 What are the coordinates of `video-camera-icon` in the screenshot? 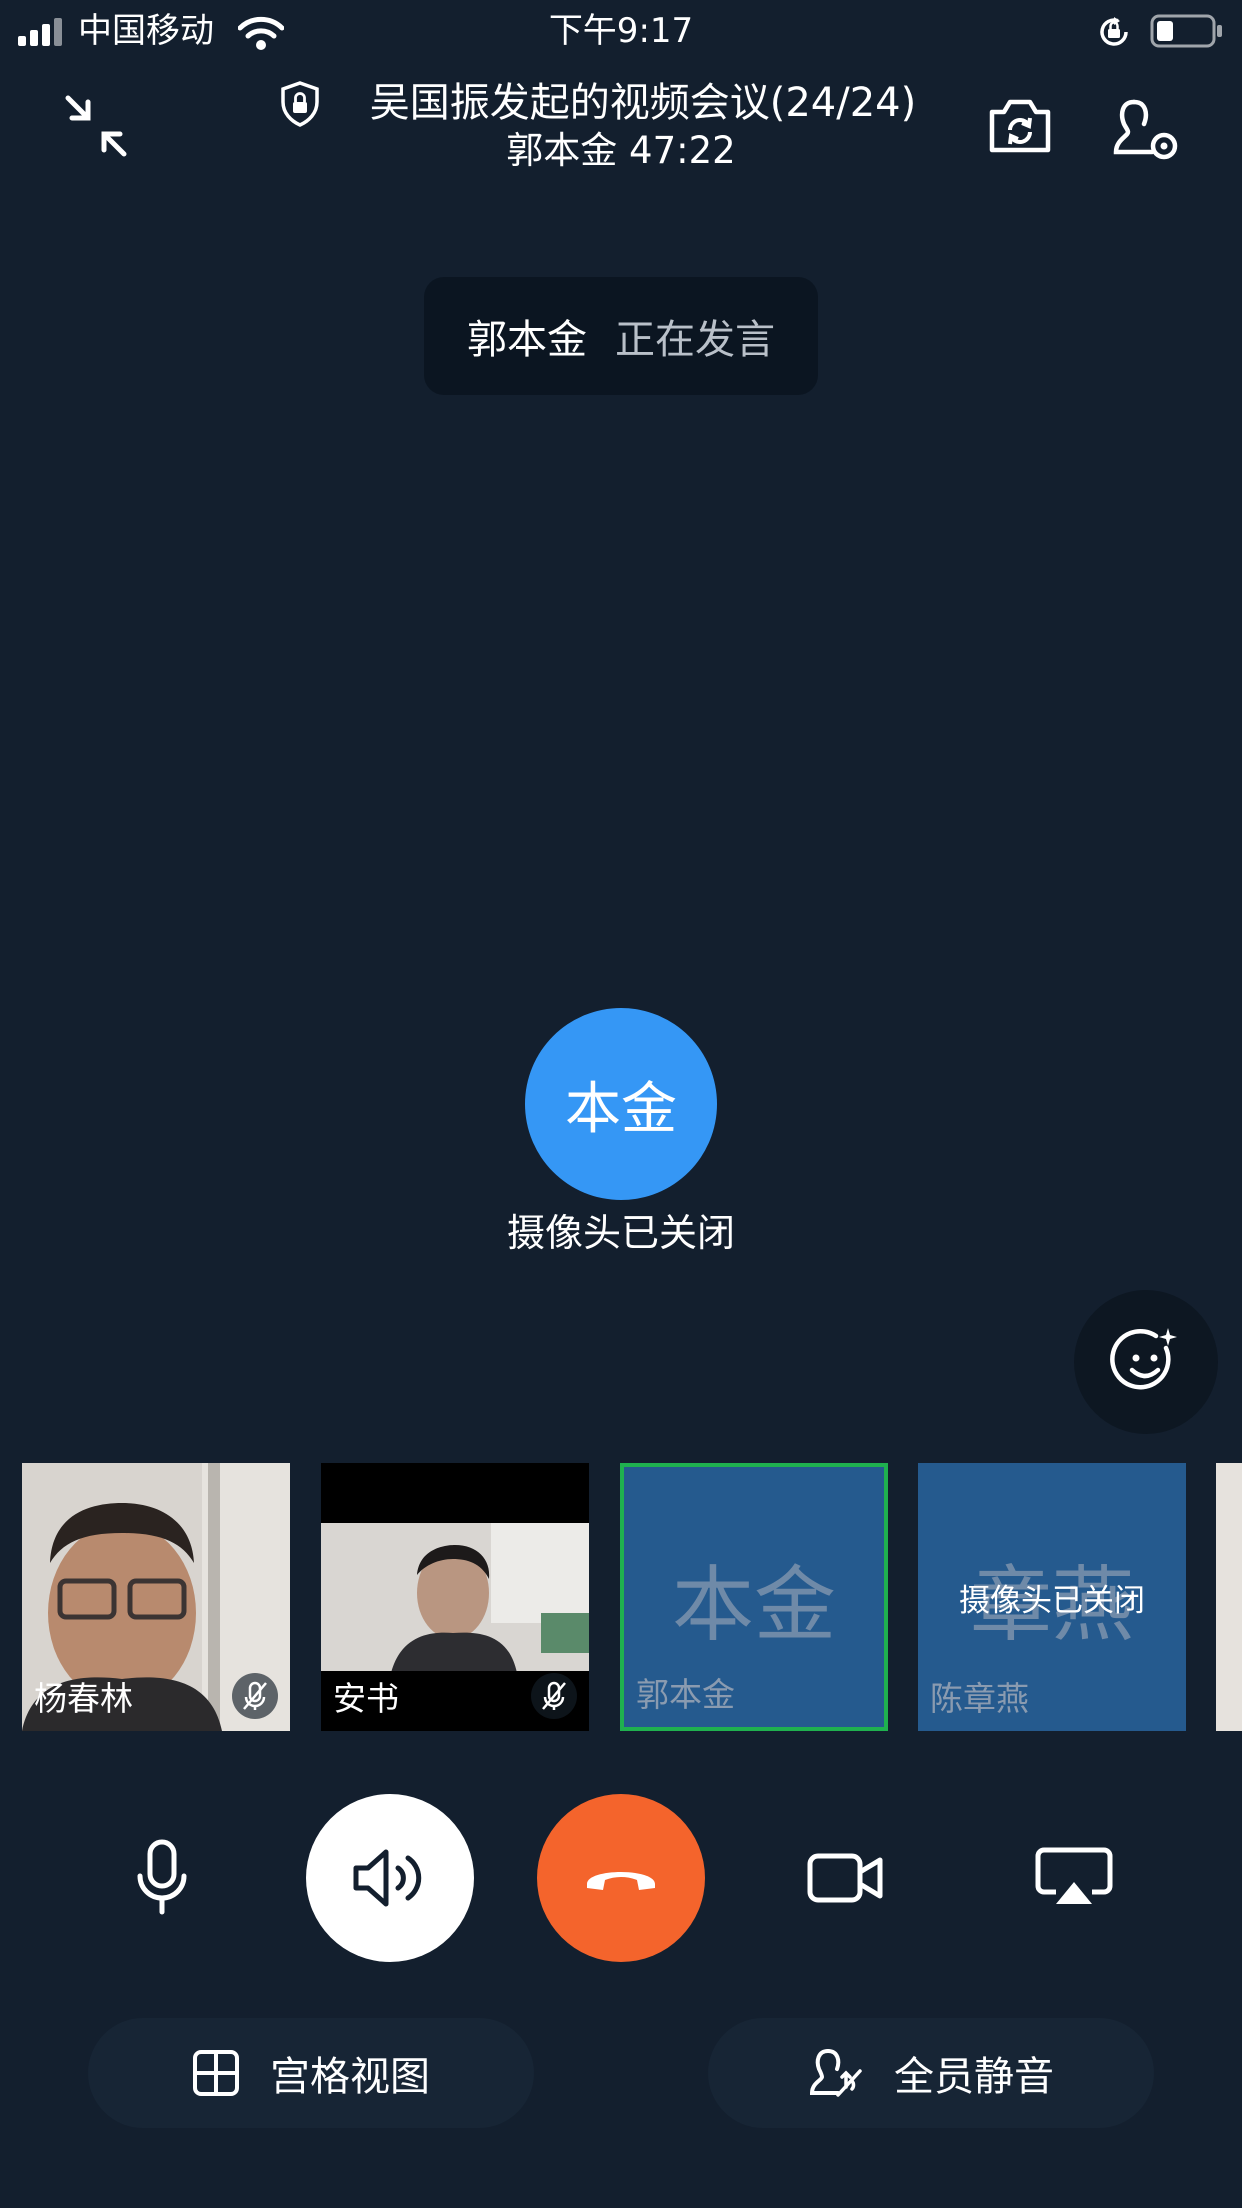 It's located at (845, 1878).